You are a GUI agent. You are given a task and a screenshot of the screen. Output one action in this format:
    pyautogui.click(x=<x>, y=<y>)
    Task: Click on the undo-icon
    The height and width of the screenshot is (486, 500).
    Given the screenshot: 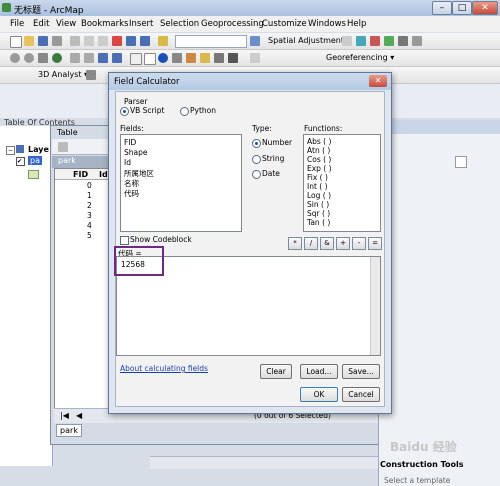 What is the action you would take?
    pyautogui.click(x=131, y=41)
    